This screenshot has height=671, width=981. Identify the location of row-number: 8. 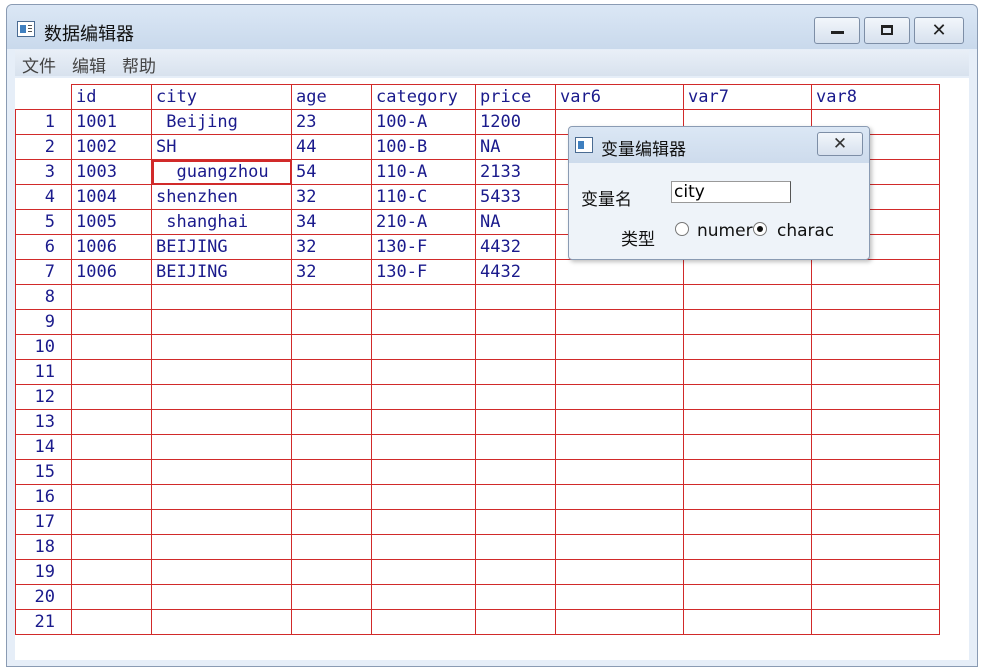
(43, 297).